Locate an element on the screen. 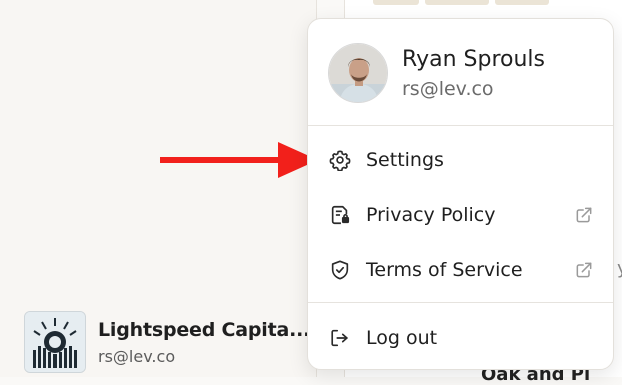 This screenshot has height=385, width=622. user-name: Ryan Sprouls is located at coordinates (473, 59).